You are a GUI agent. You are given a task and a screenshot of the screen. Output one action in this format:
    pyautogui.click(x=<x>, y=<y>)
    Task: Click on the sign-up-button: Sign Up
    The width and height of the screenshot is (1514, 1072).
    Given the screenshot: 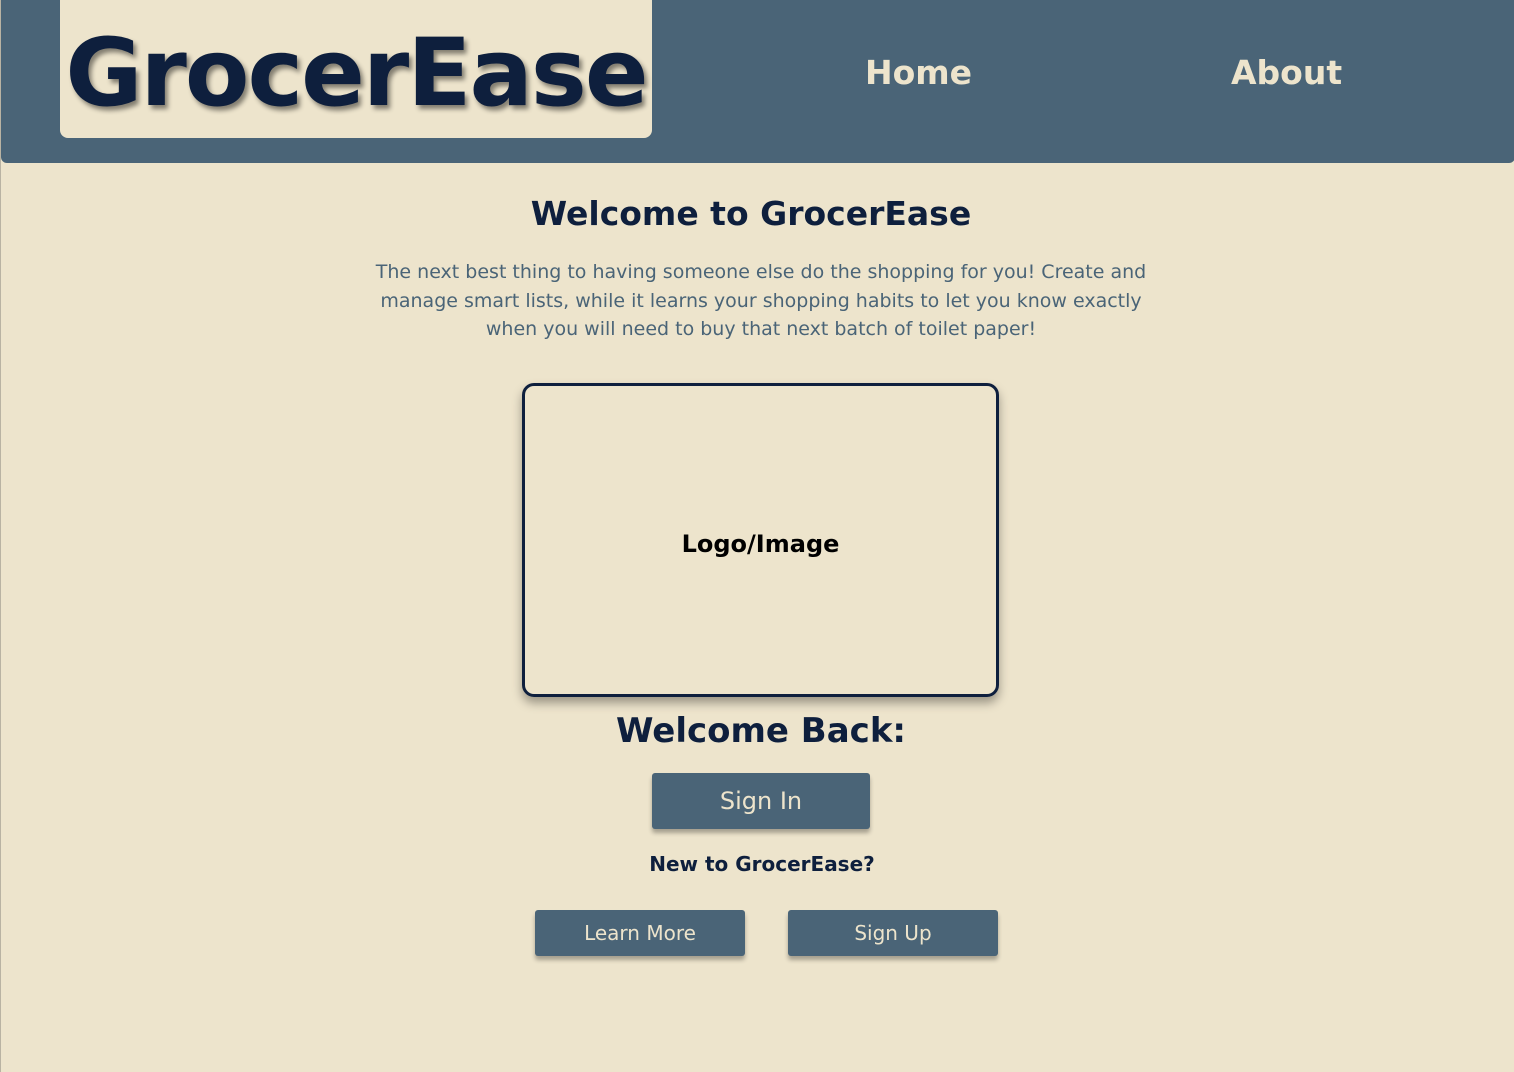 What is the action you would take?
    pyautogui.click(x=893, y=933)
    